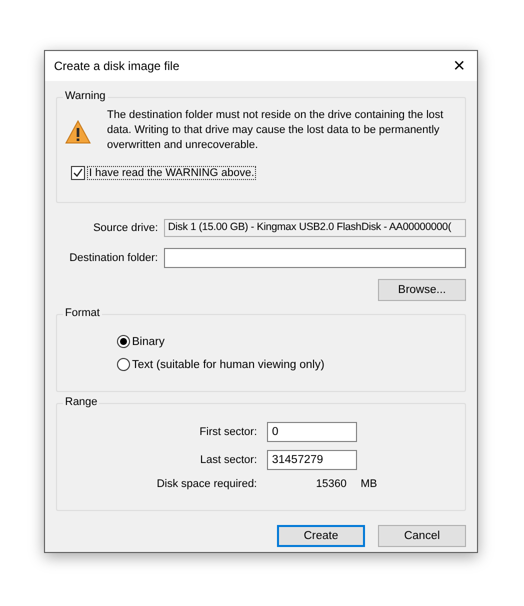  I want to click on field-label: Disk space required:, so click(206, 484).